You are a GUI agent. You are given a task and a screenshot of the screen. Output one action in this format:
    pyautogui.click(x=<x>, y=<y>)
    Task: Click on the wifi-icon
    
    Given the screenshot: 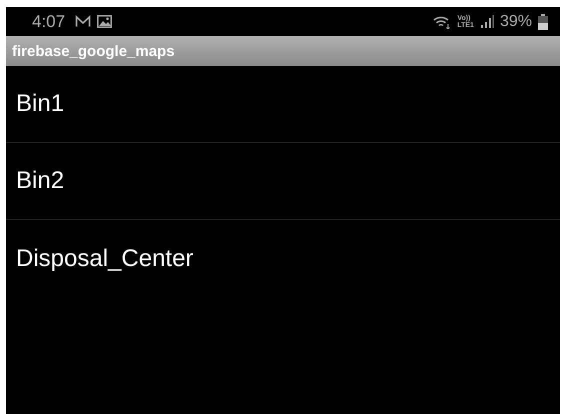 What is the action you would take?
    pyautogui.click(x=442, y=21)
    